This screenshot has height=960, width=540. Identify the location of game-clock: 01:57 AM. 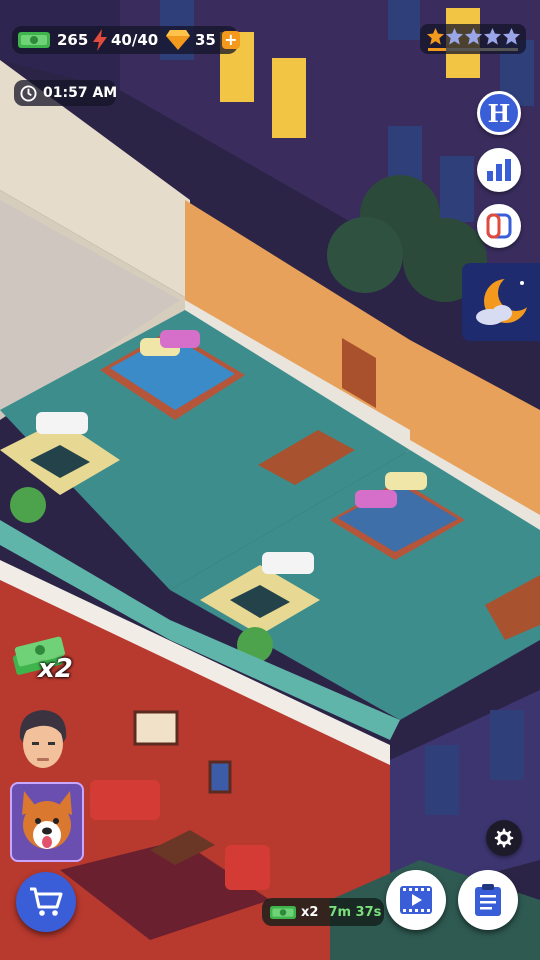
(68, 93).